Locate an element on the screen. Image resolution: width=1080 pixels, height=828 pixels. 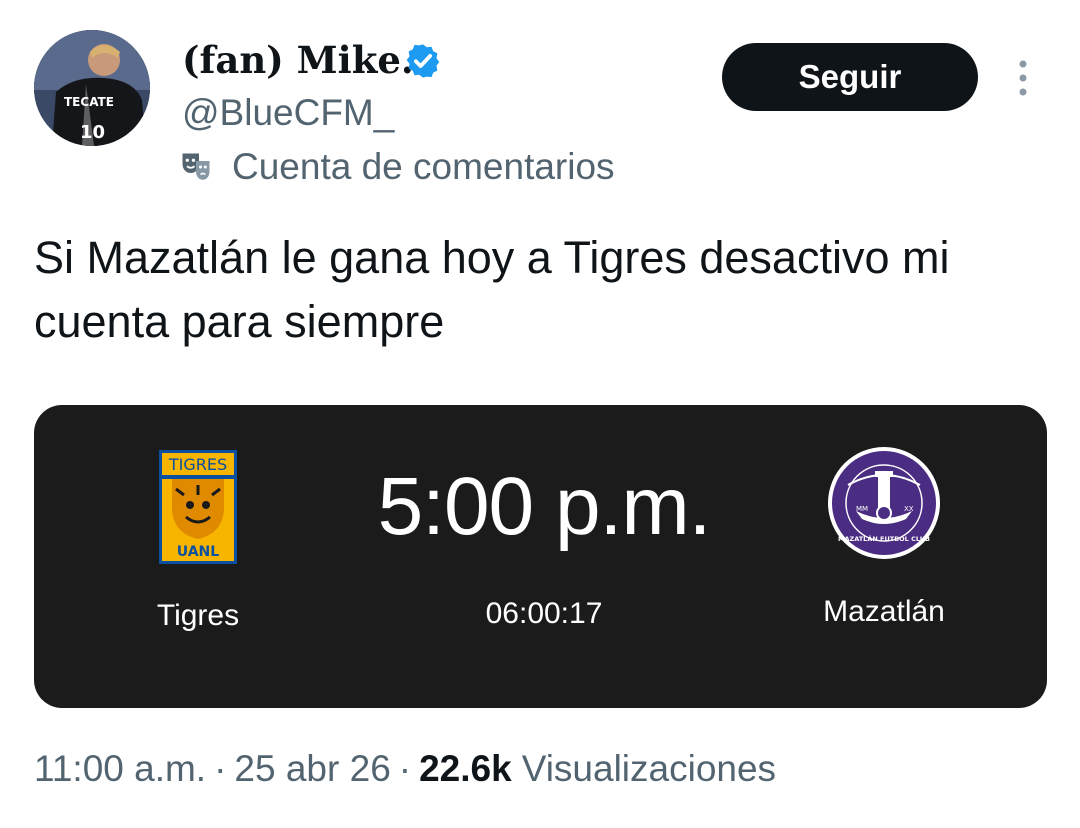
views-label: Visualizaciones is located at coordinates (649, 769).